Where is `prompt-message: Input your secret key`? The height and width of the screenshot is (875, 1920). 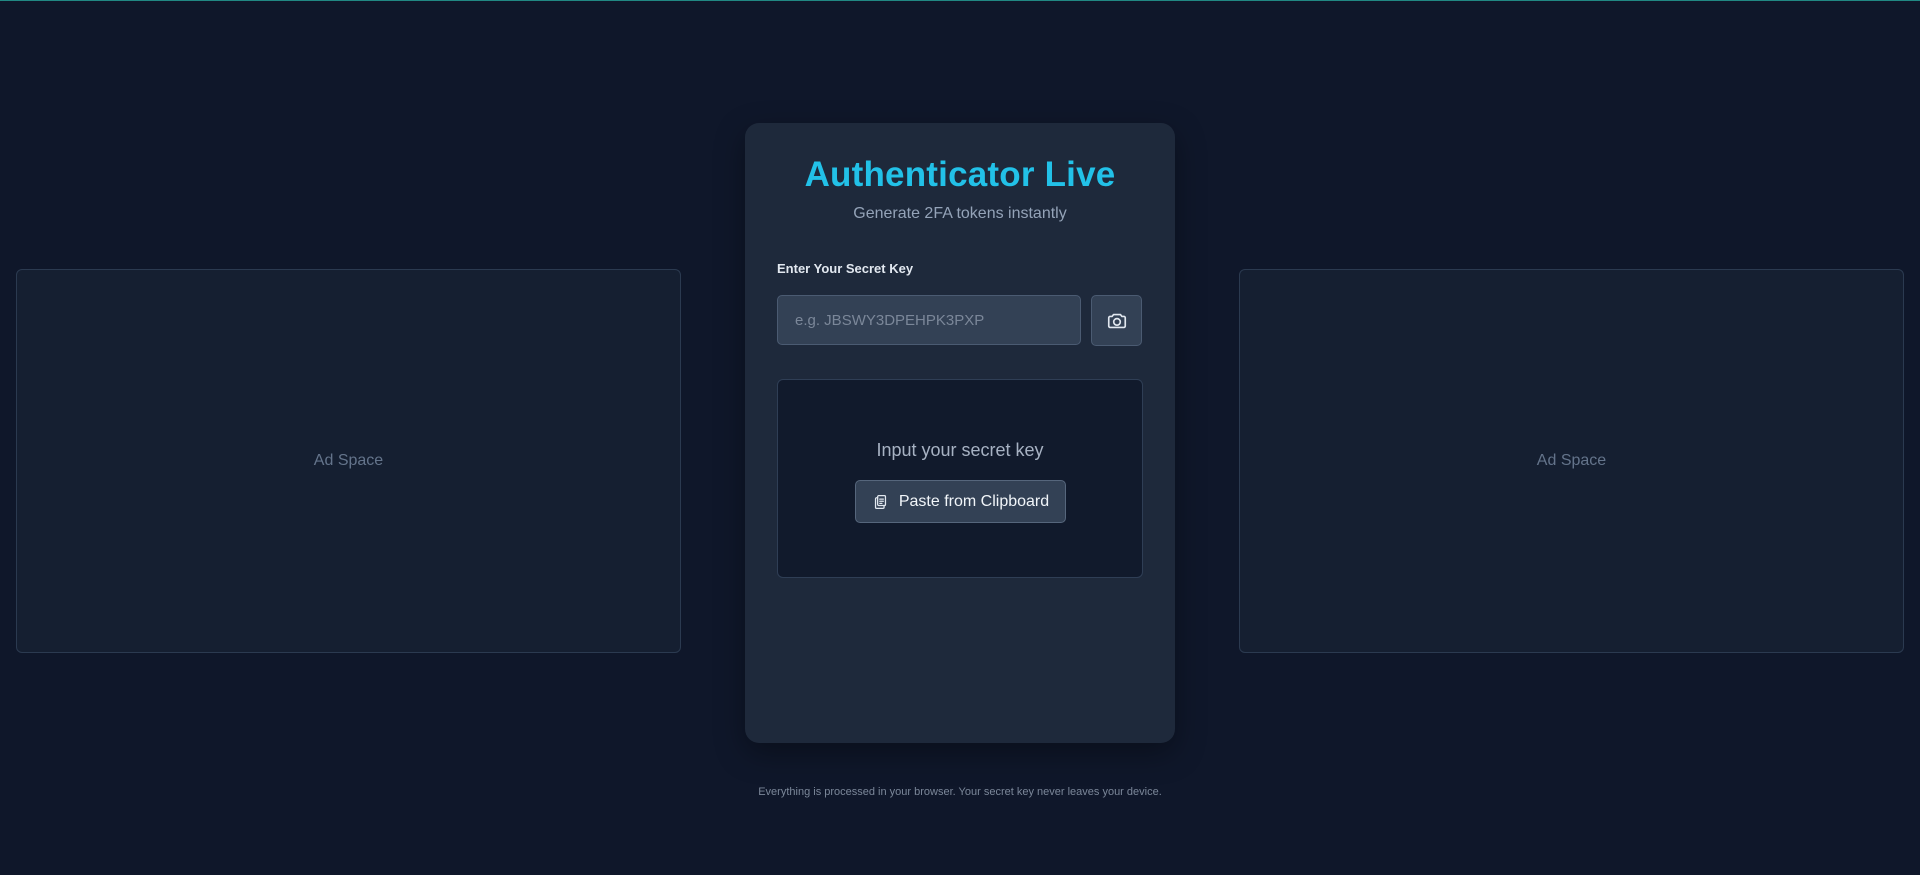 prompt-message: Input your secret key is located at coordinates (960, 450).